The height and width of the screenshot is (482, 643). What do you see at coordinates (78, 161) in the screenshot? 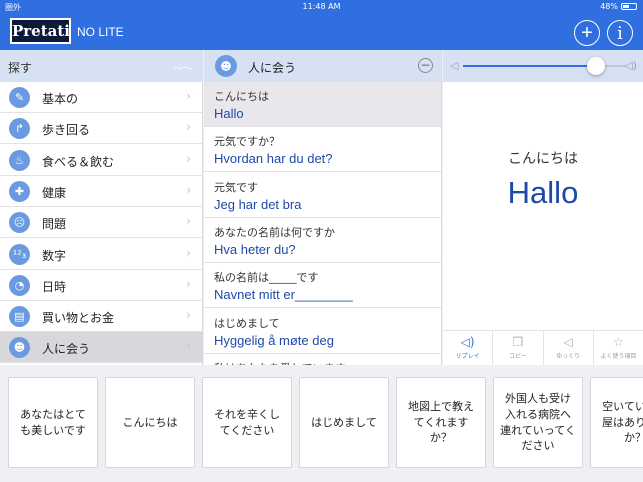
I see `category-label: 食べる＆飲む` at bounding box center [78, 161].